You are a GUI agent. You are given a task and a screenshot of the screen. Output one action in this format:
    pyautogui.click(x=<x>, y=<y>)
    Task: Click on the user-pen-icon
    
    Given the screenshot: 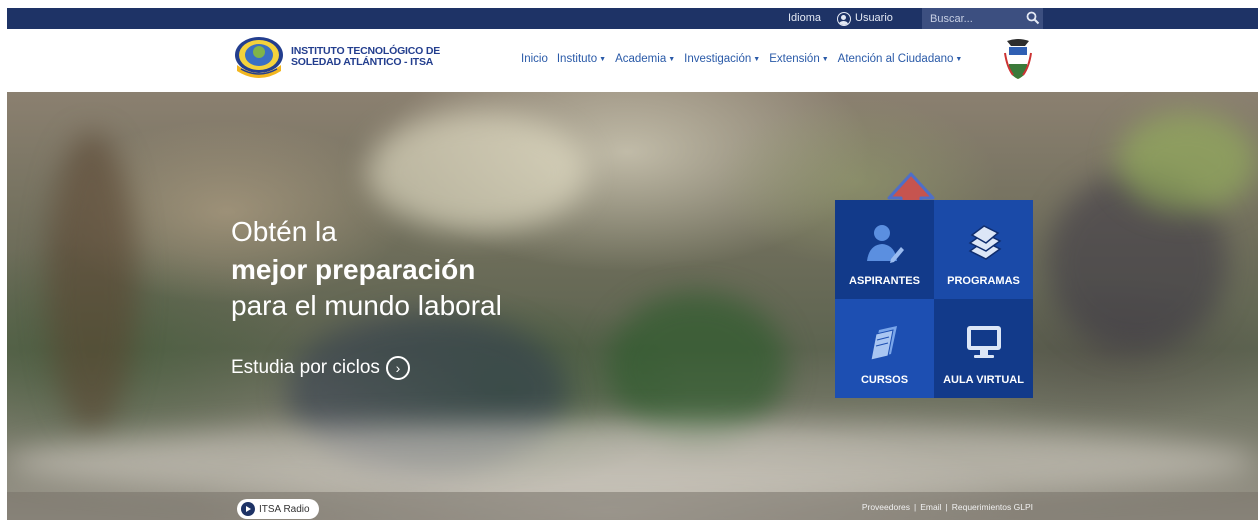 What is the action you would take?
    pyautogui.click(x=885, y=244)
    